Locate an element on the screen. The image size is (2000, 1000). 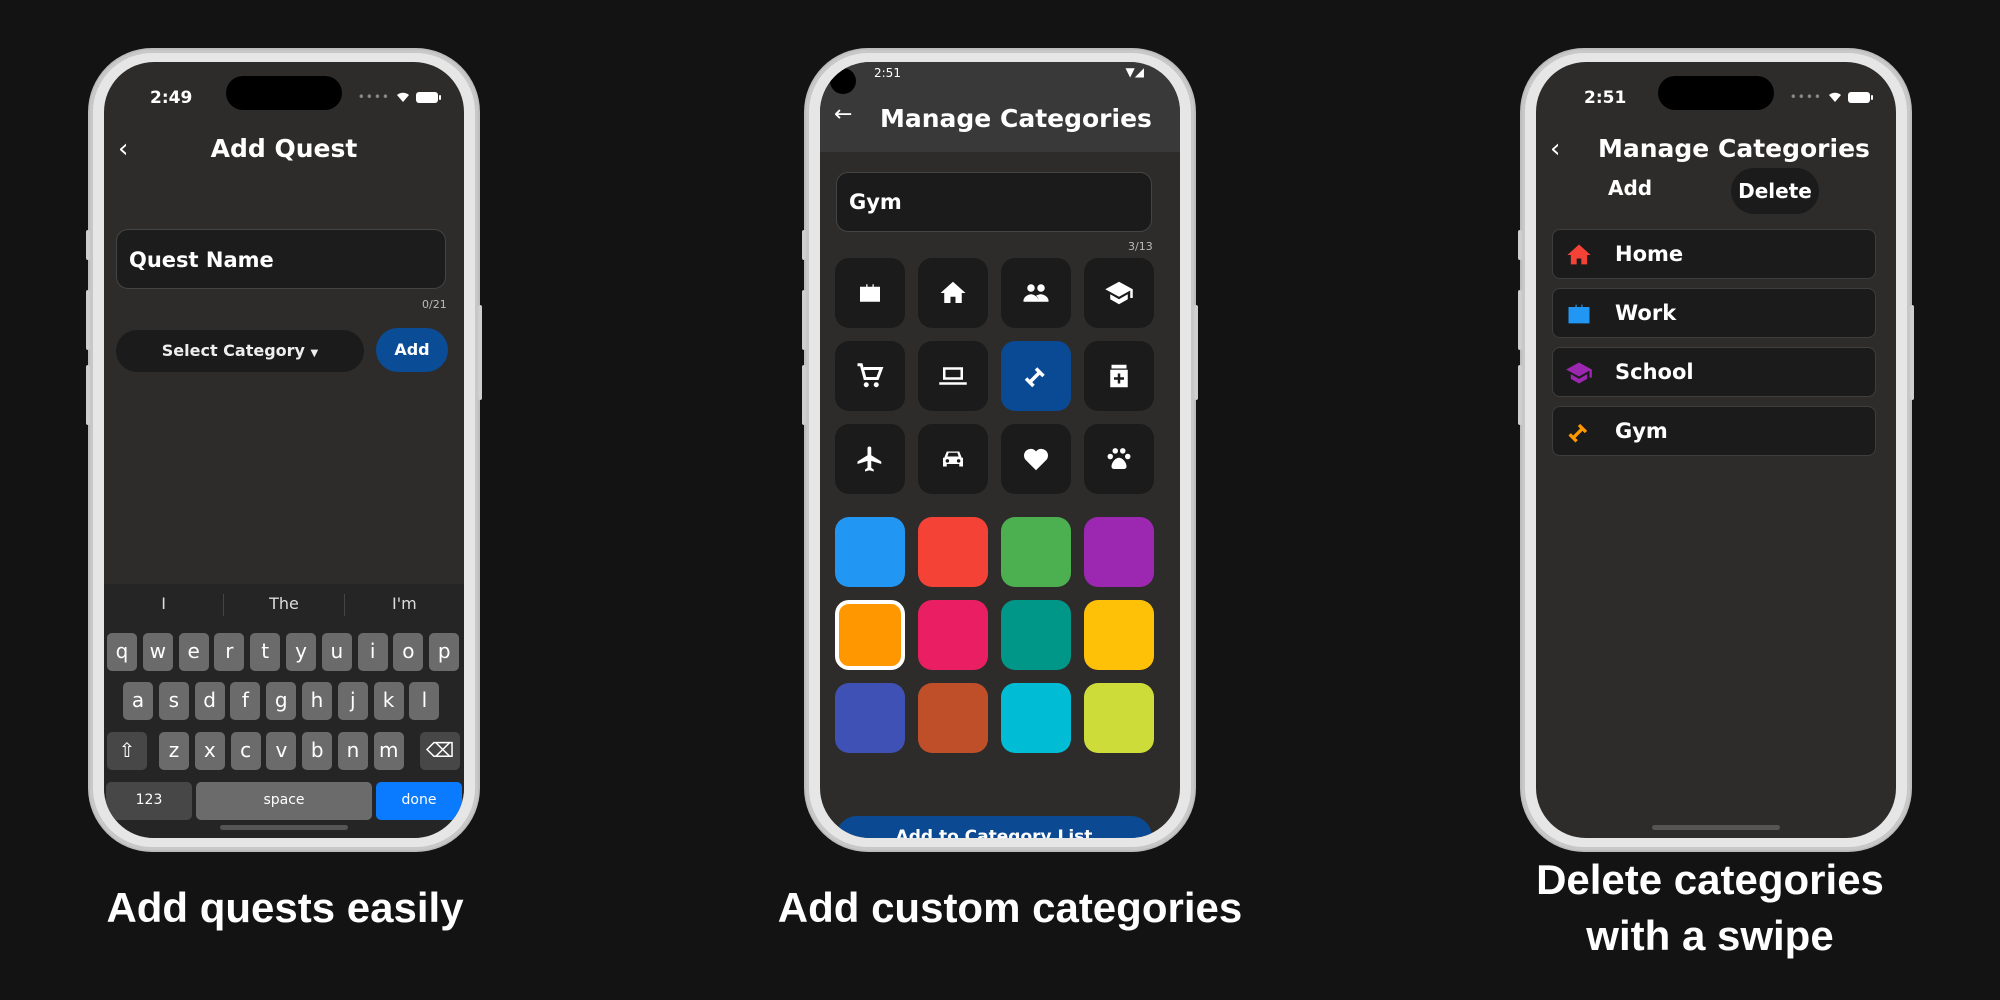
key-row-4: 123 space done is located at coordinates (284, 802).